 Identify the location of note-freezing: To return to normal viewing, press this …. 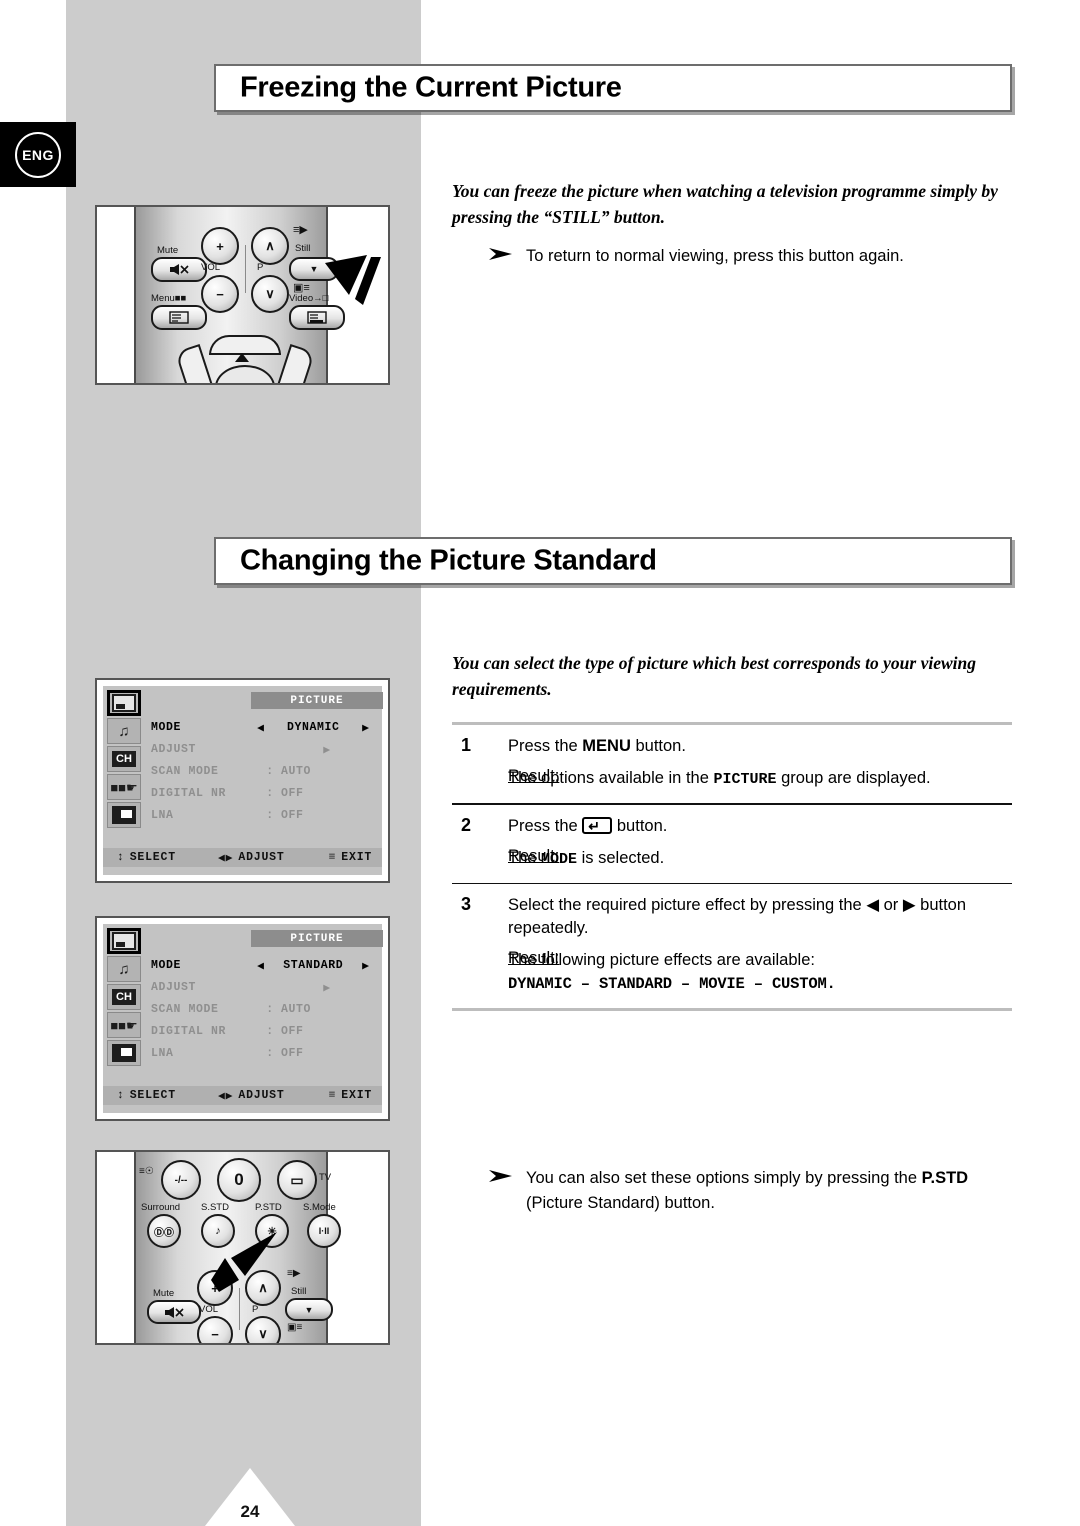
(758, 256).